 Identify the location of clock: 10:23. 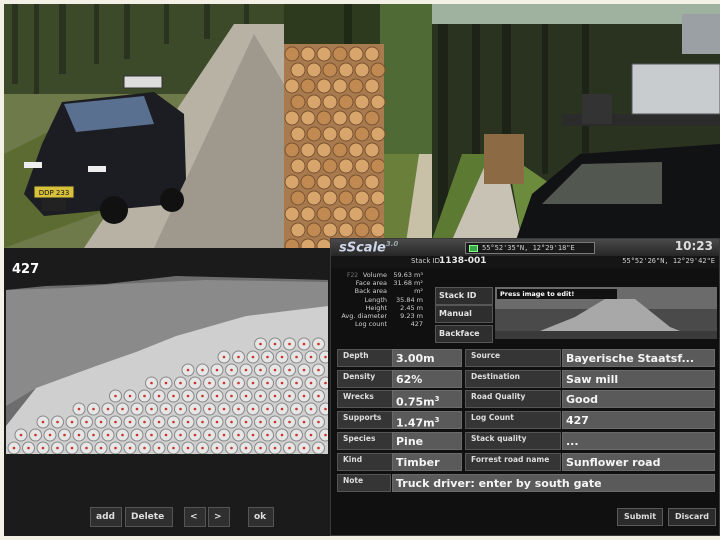
(693, 246).